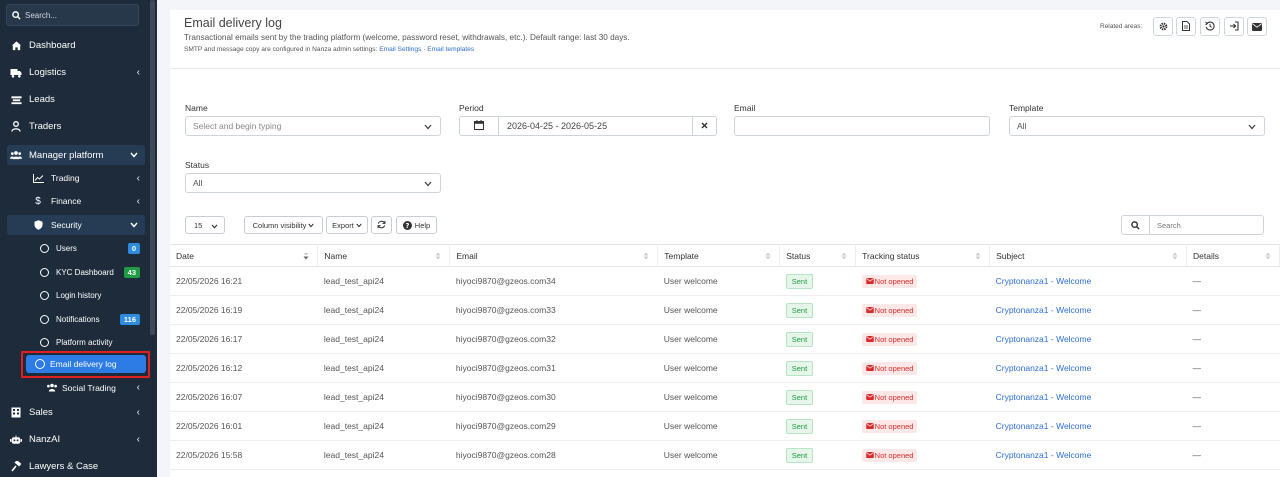 The height and width of the screenshot is (477, 1280). What do you see at coordinates (90, 248) in the screenshot?
I see `sidebar-item-users: Users 0` at bounding box center [90, 248].